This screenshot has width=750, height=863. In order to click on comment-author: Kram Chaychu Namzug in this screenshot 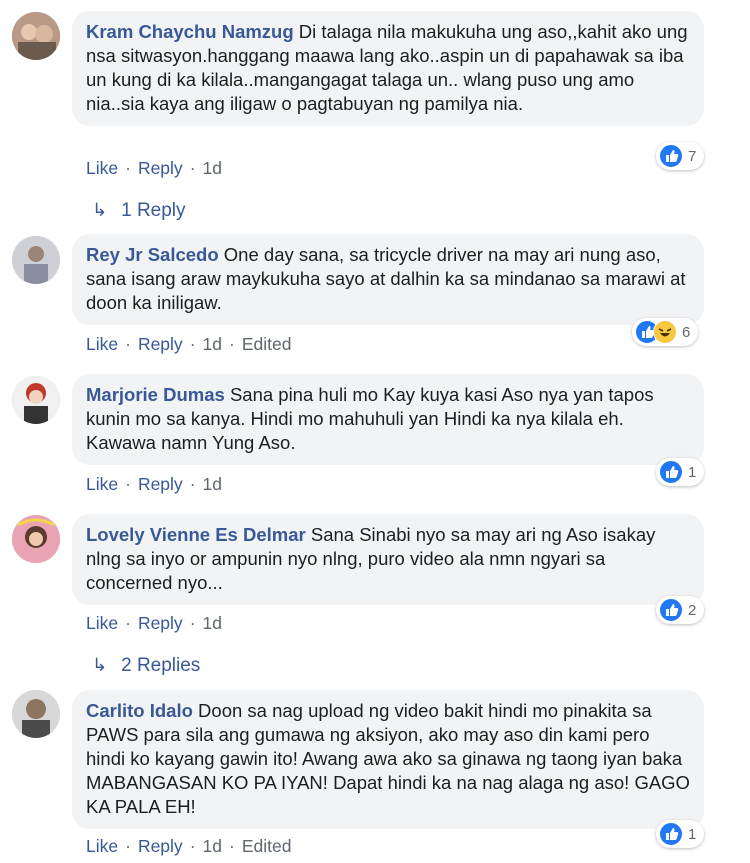, I will do `click(190, 31)`.